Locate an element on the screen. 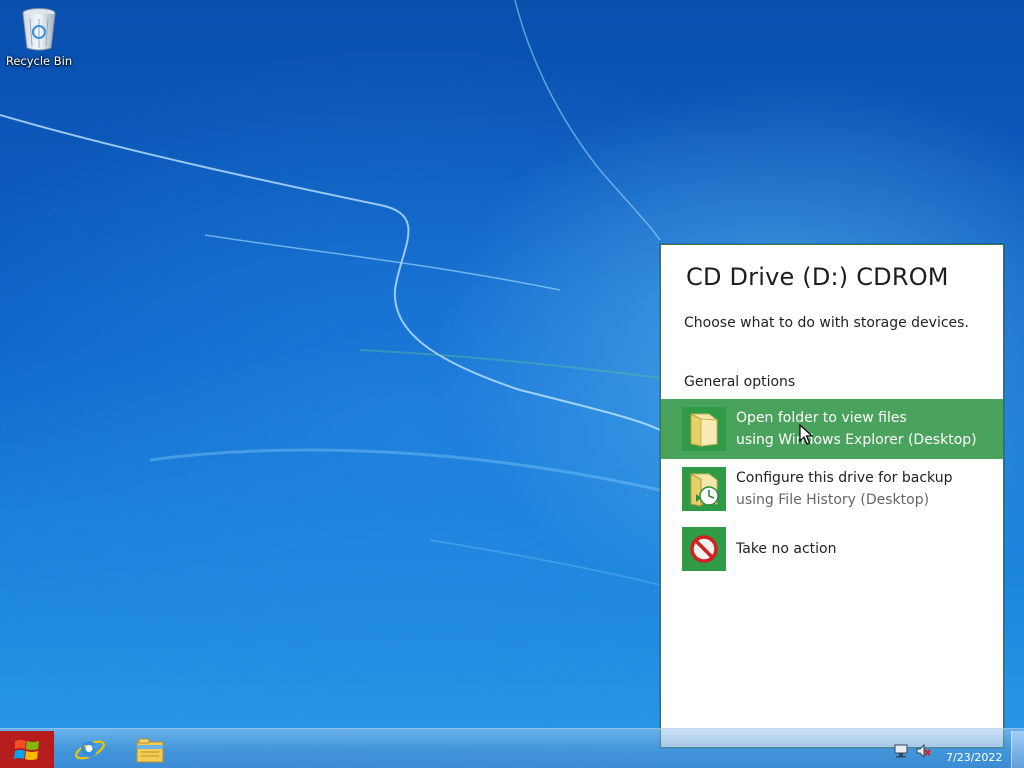  recycle-bin-icon is located at coordinates (39, 29).